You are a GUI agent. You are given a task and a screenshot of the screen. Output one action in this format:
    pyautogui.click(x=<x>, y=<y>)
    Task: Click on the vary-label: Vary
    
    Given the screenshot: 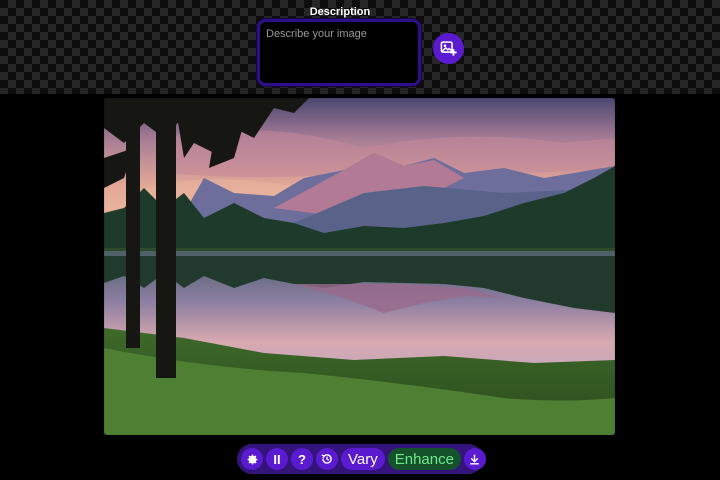 What is the action you would take?
    pyautogui.click(x=363, y=459)
    